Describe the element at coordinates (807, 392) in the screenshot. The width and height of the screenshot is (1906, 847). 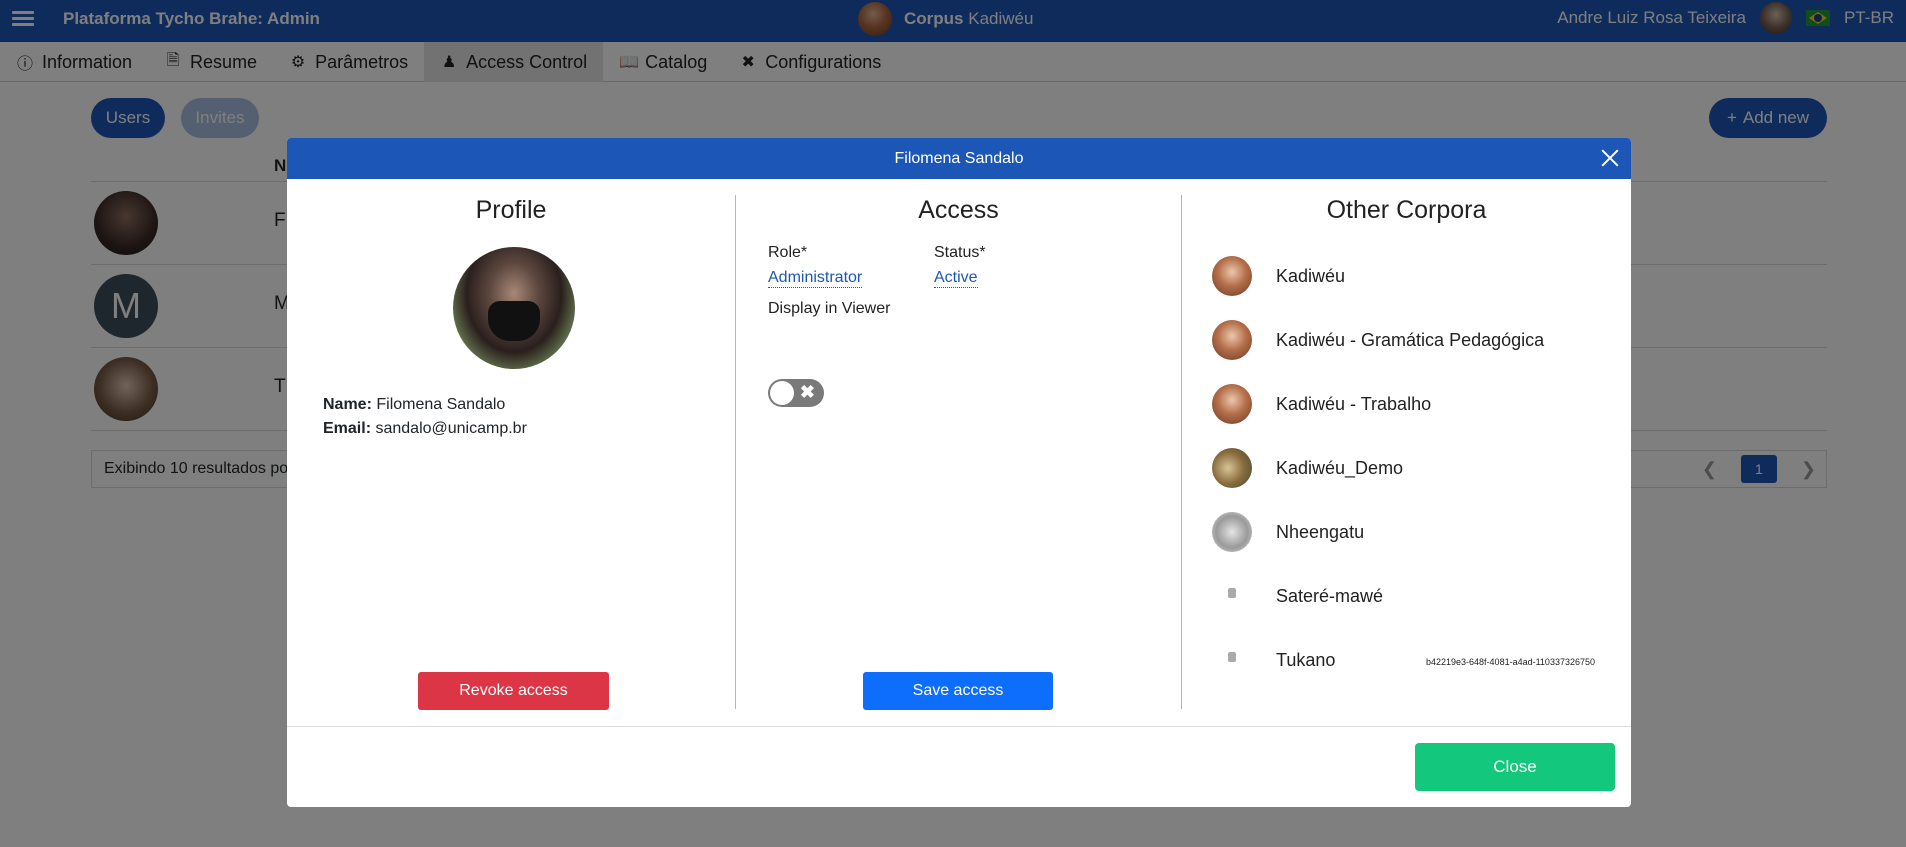
I see `x-icon: ✖` at that location.